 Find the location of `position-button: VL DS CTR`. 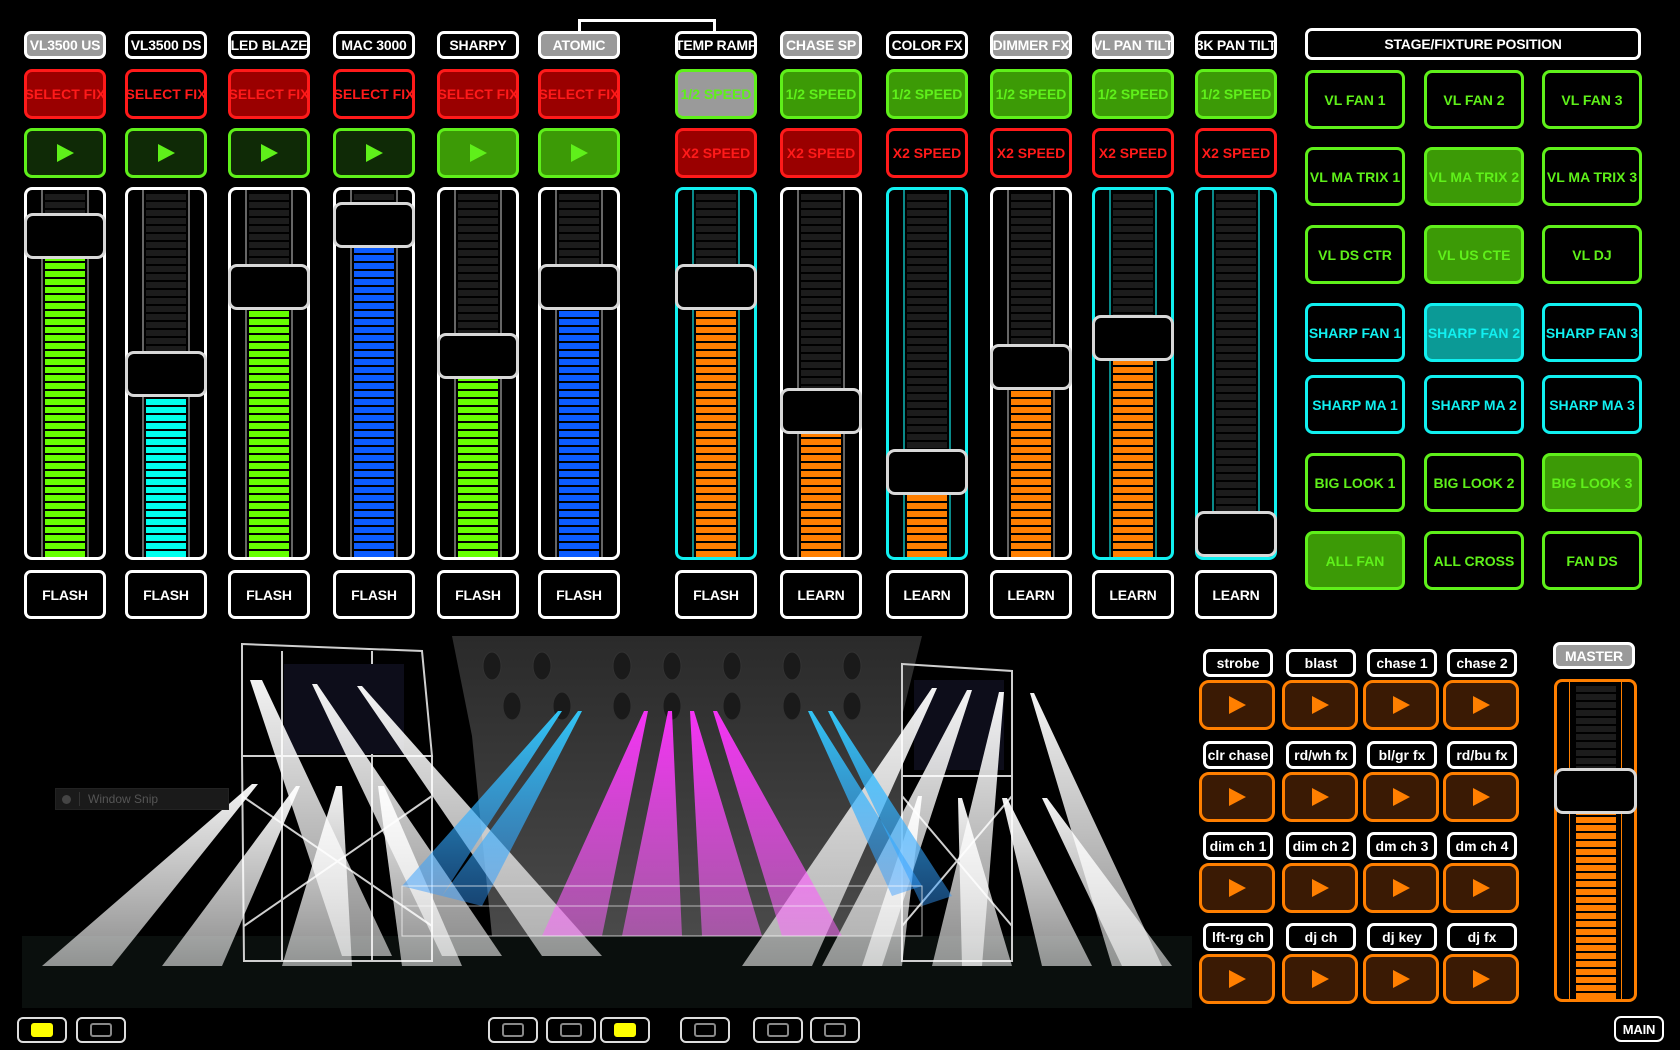

position-button: VL DS CTR is located at coordinates (1355, 254).